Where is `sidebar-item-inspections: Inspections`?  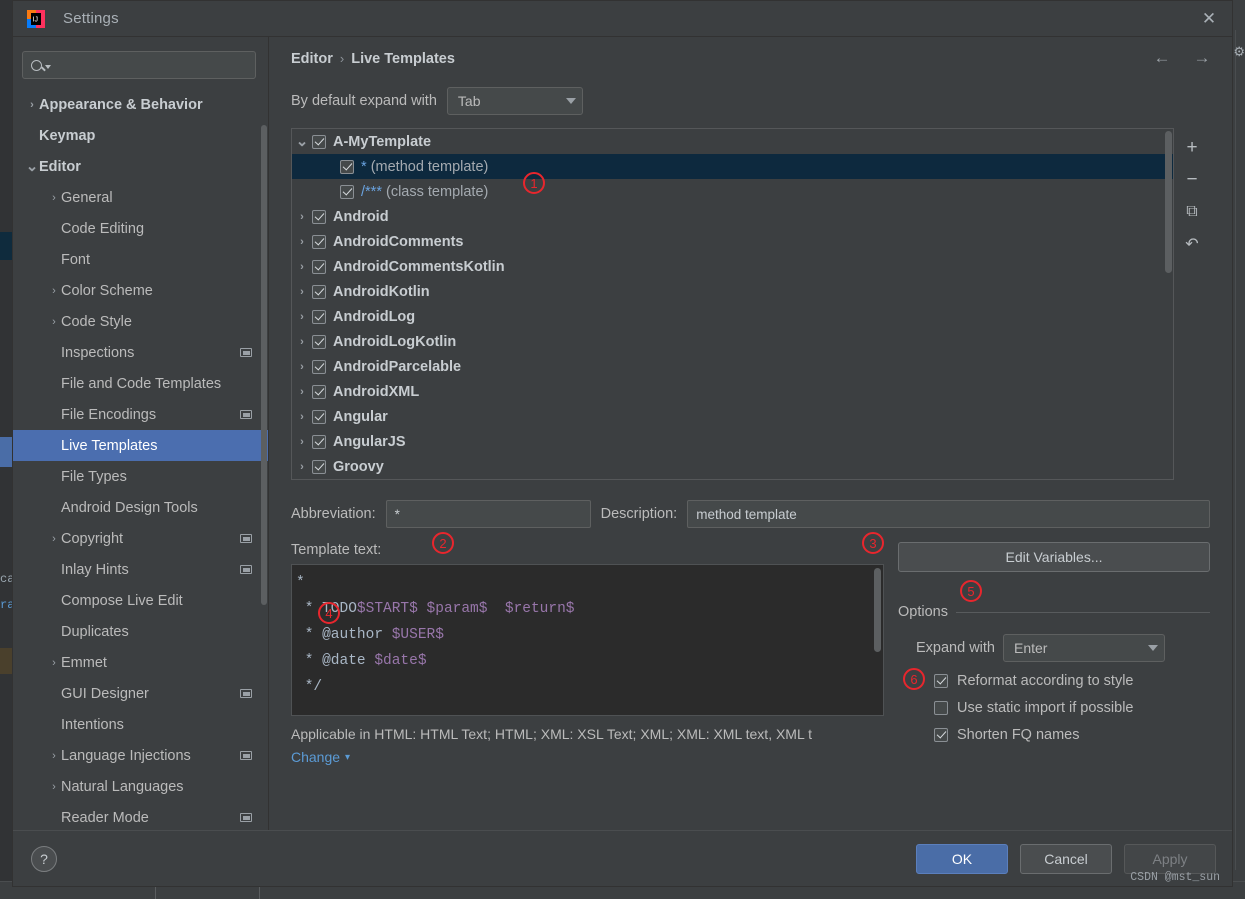
sidebar-item-inspections: Inspections is located at coordinates (140, 352).